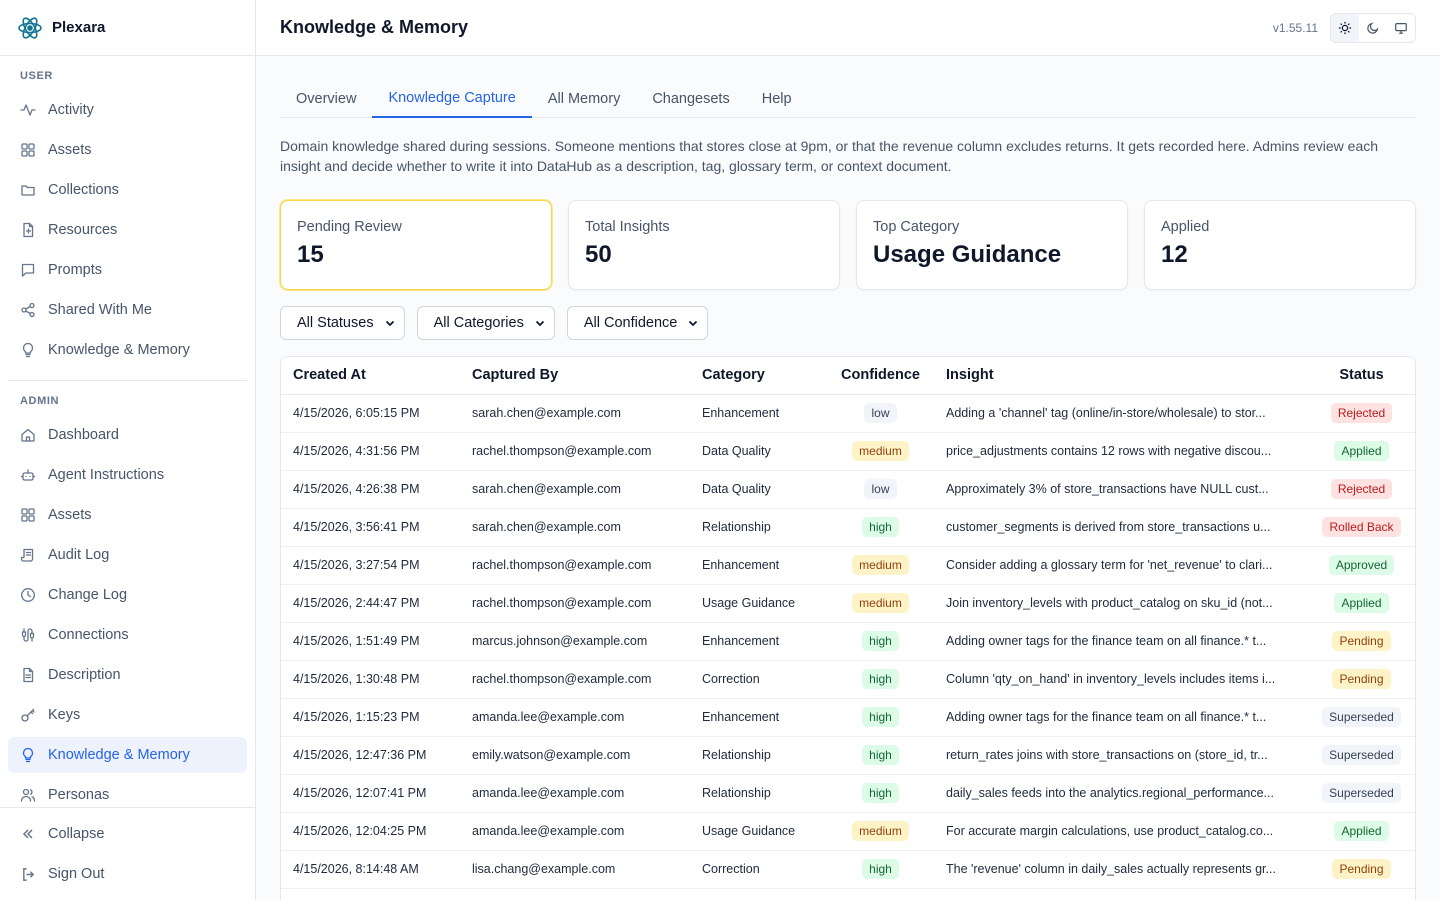  I want to click on activity-icon, so click(28, 110).